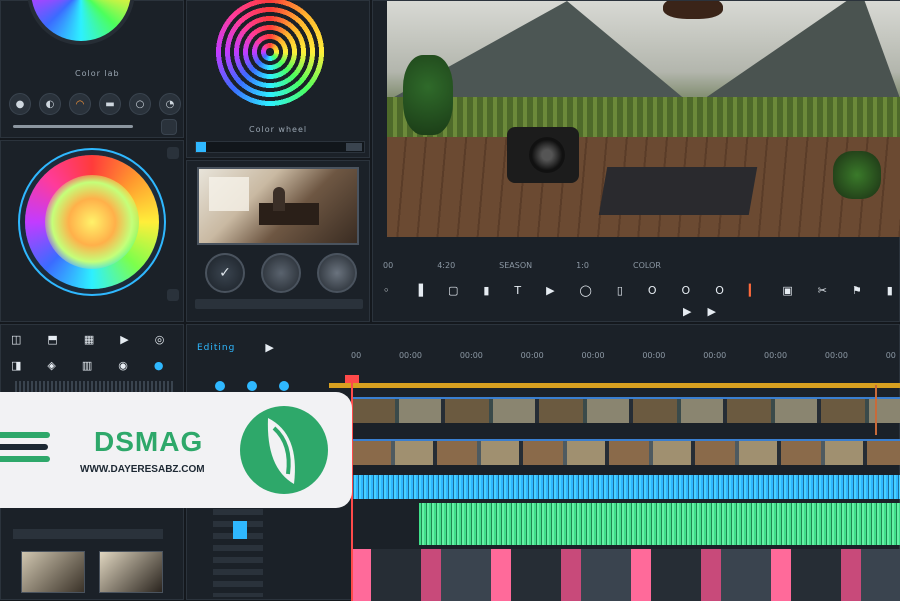 The image size is (900, 601). I want to click on color-lab-panel: Color lab ● ◐ ◠ ▬ ○ ◔, so click(92, 69).